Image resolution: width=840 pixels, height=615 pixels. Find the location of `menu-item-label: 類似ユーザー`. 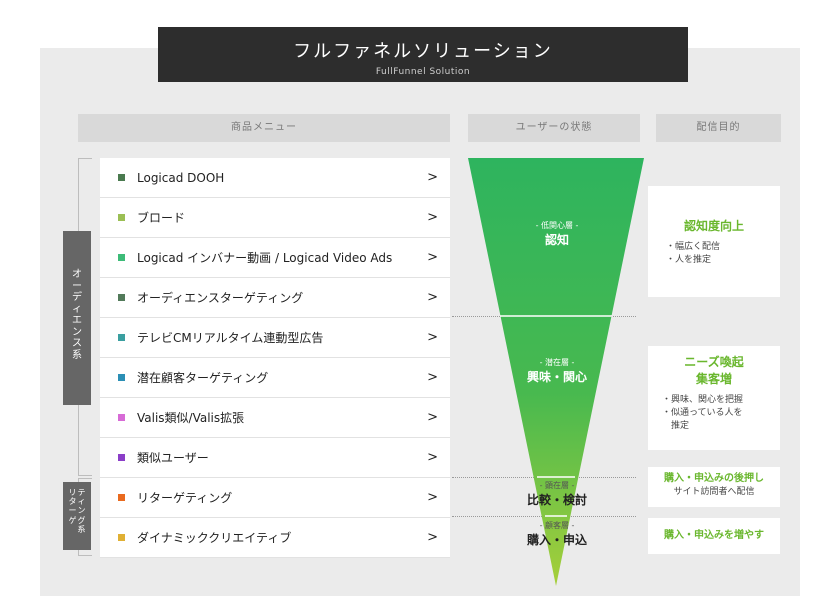

menu-item-label: 類似ユーザー is located at coordinates (173, 458).